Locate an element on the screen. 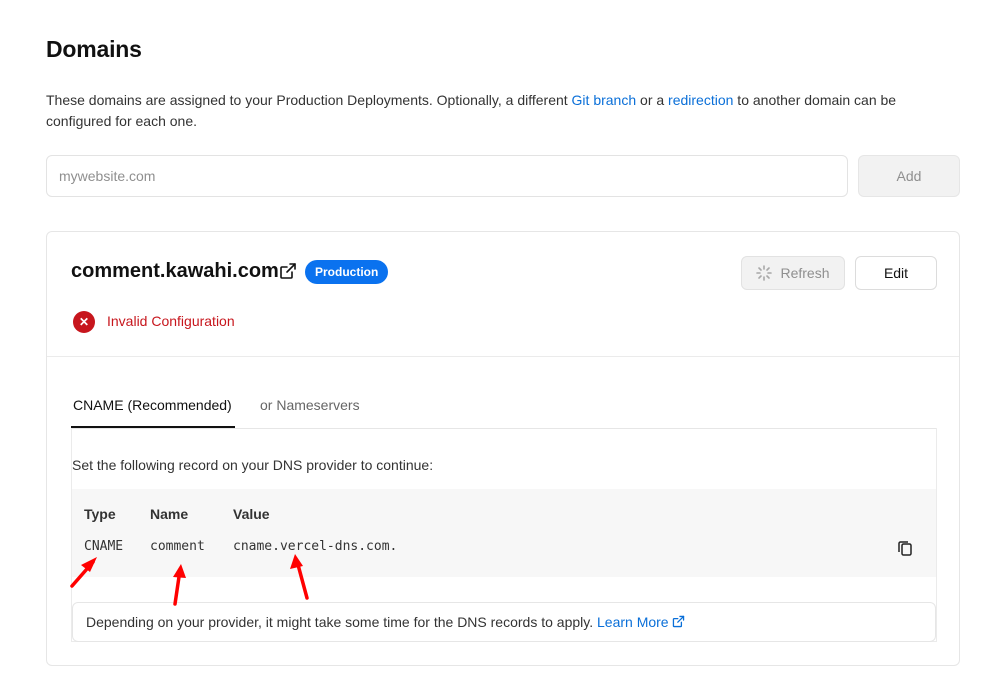 The image size is (987, 675). column-header-type: Type is located at coordinates (100, 514).